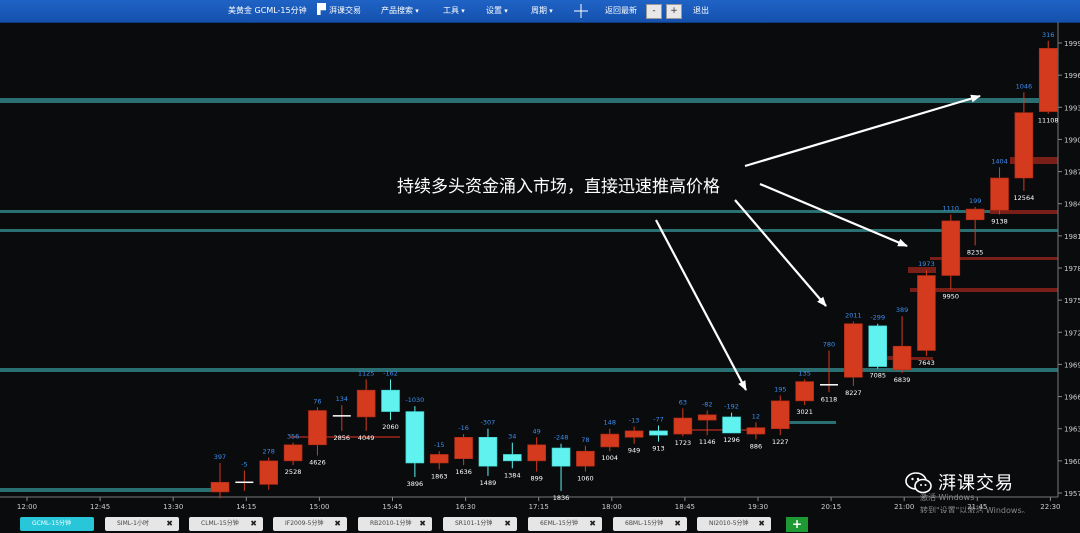 This screenshot has width=1080, height=533. Describe the element at coordinates (244, 465) in the screenshot. I see `candle-top-label: -5` at that location.